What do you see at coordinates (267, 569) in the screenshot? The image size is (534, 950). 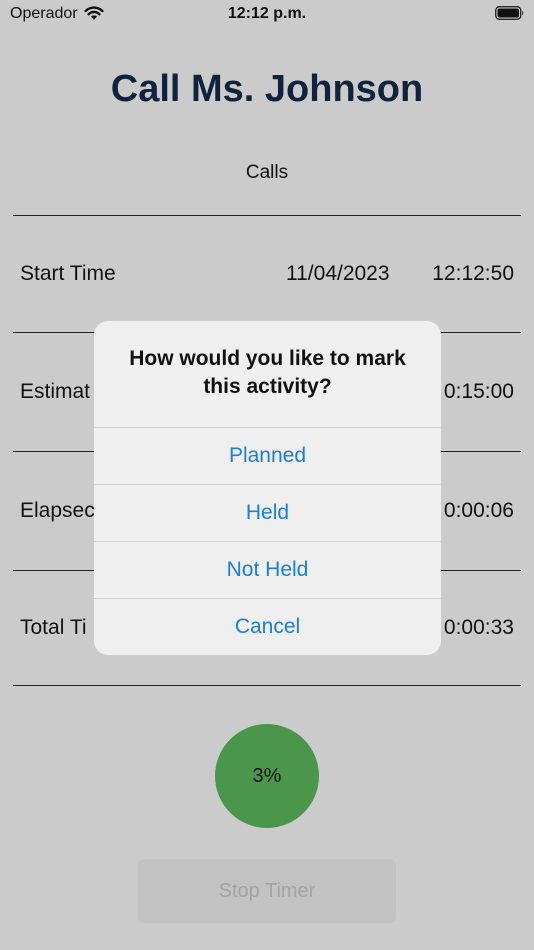 I see `not-held-button: Not Held` at bounding box center [267, 569].